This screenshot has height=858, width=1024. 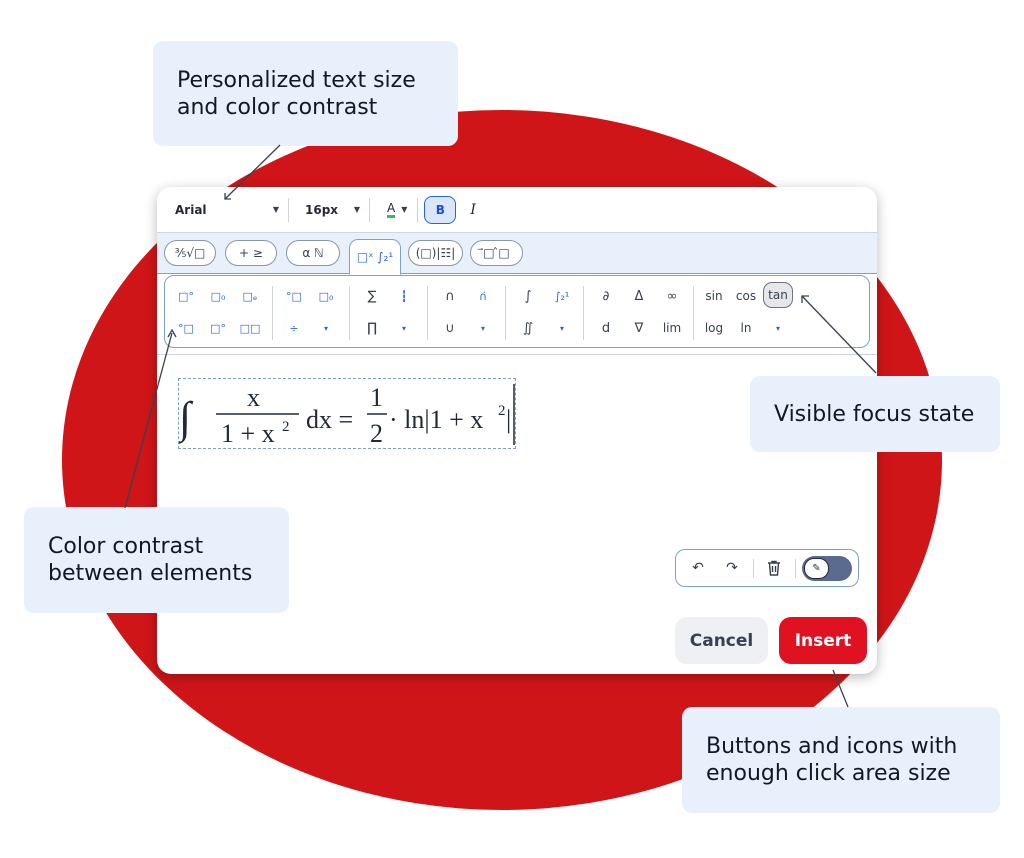 What do you see at coordinates (404, 296) in the screenshot?
I see `sum-limits-button: ┇` at bounding box center [404, 296].